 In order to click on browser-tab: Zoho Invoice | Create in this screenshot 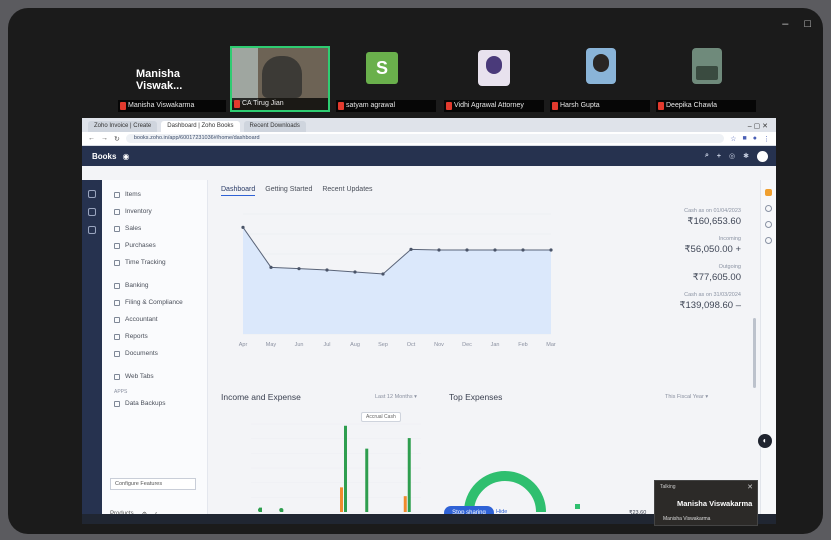, I will do `click(123, 126)`.